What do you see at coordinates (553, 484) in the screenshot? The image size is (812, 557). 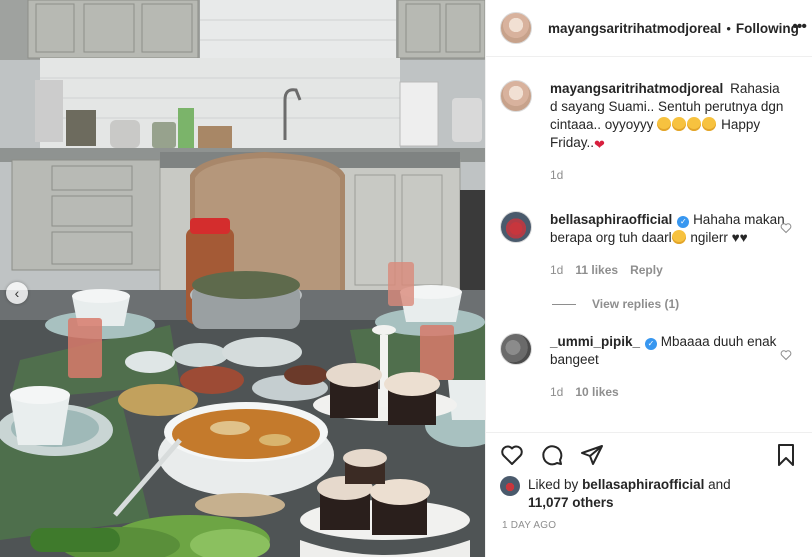 I see `liked-by-prefix: Liked by` at bounding box center [553, 484].